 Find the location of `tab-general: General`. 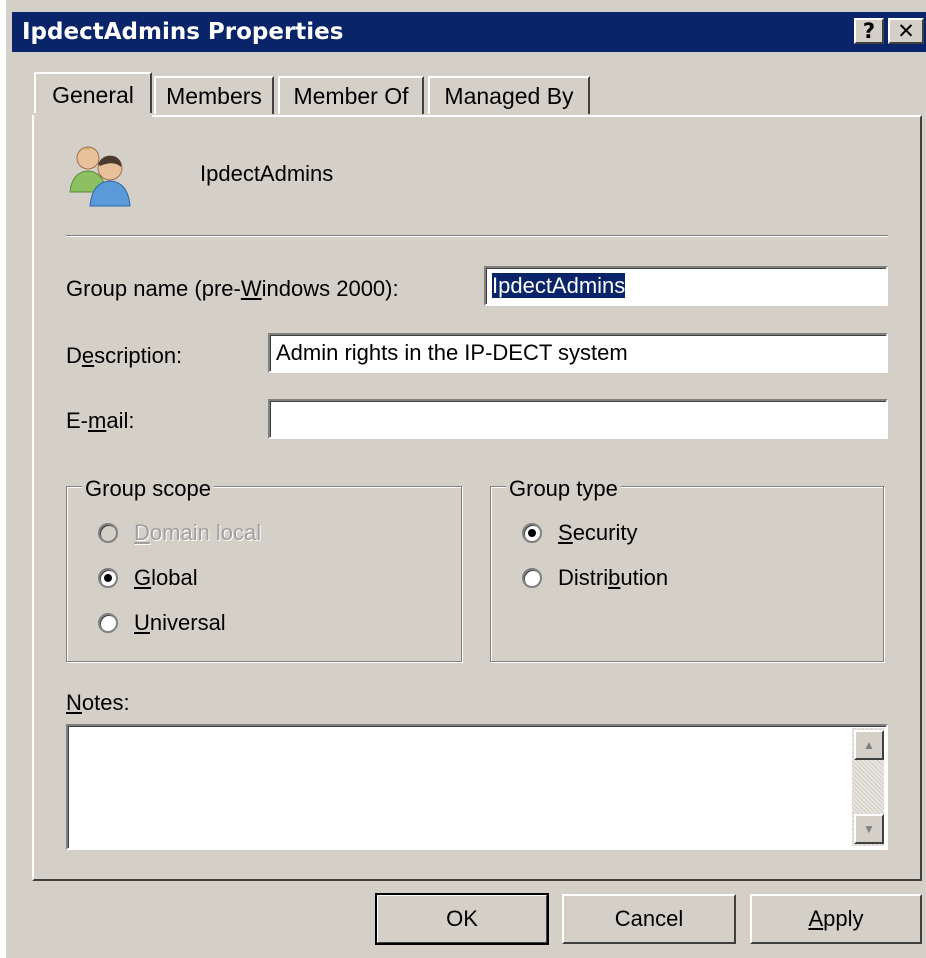

tab-general: General is located at coordinates (93, 94).